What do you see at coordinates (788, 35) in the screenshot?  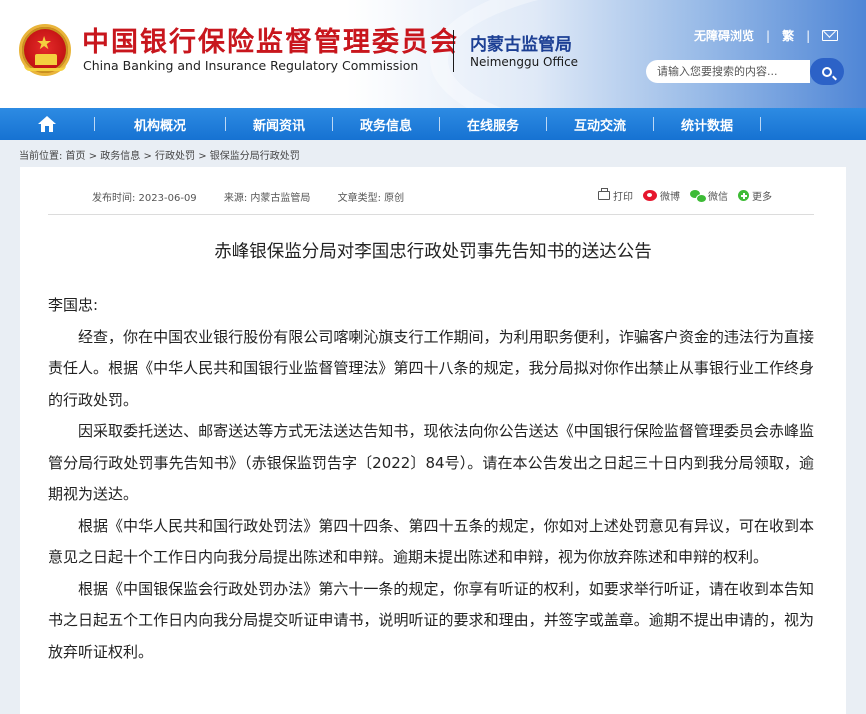 I see `traditional-chinese-link: 繁` at bounding box center [788, 35].